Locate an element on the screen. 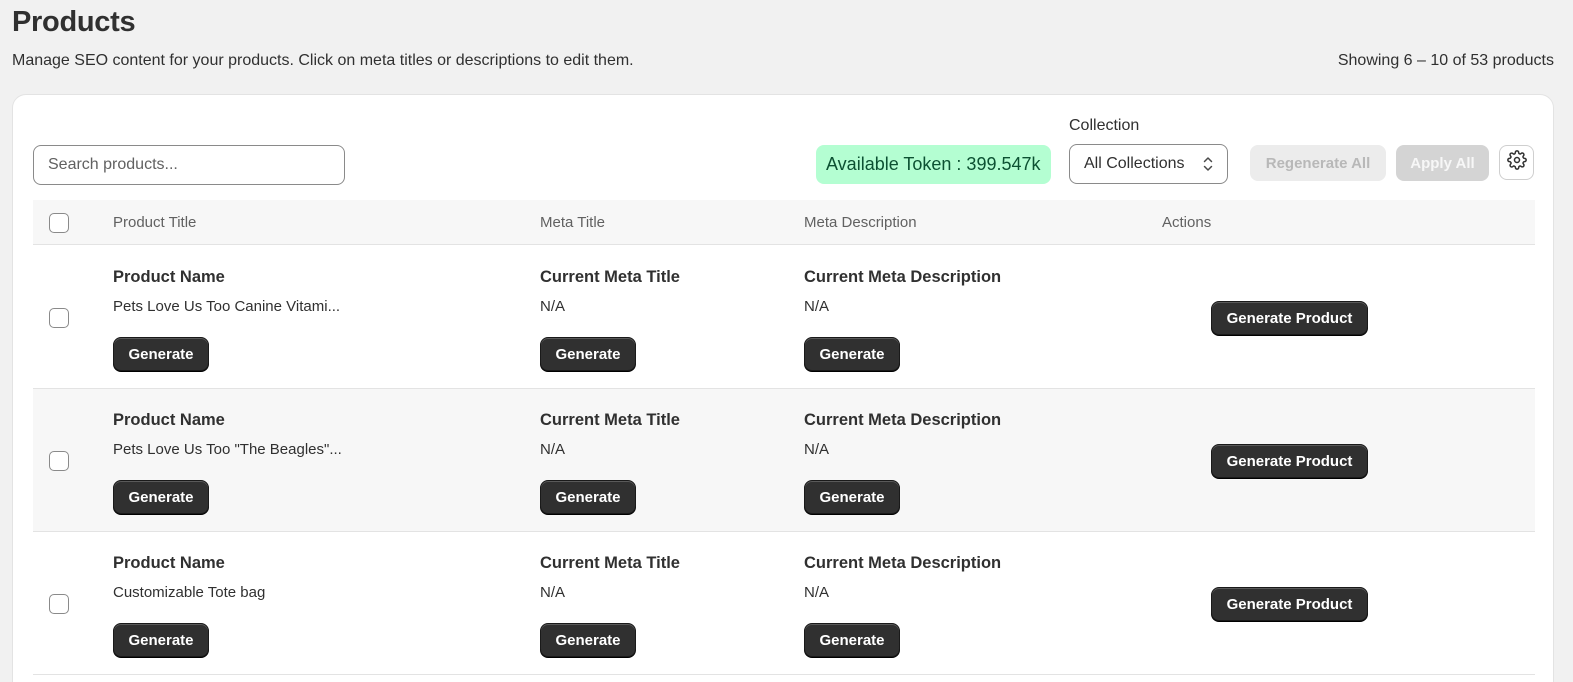  collection-select-value: All Collections is located at coordinates (1134, 163).